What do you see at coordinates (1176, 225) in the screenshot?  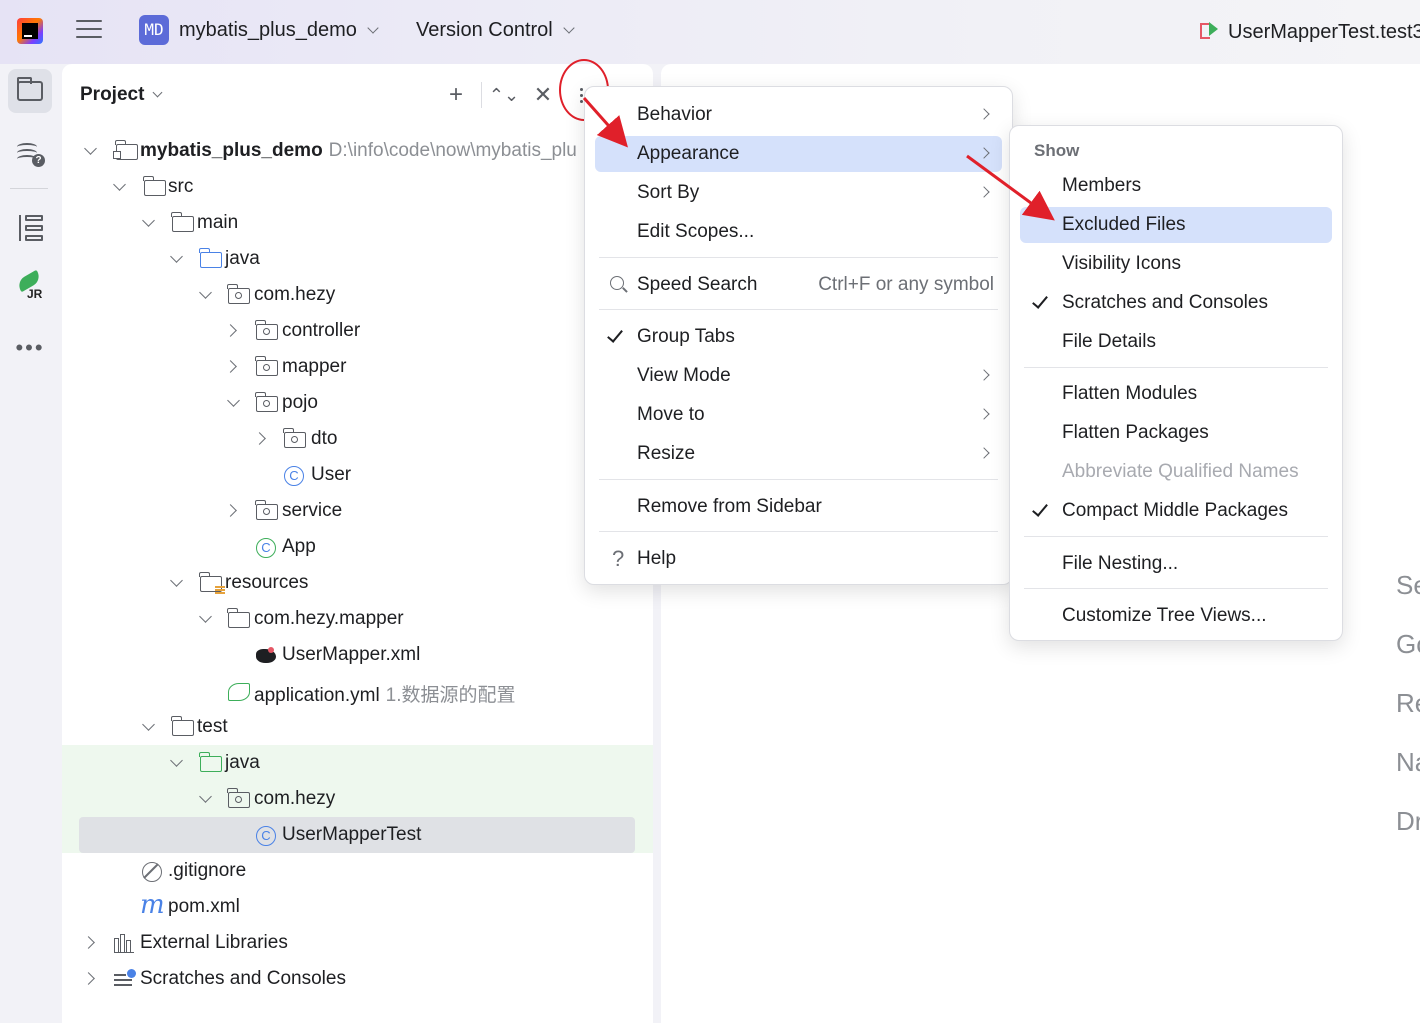 I see `menu-item-excluded-files: Excluded Files` at bounding box center [1176, 225].